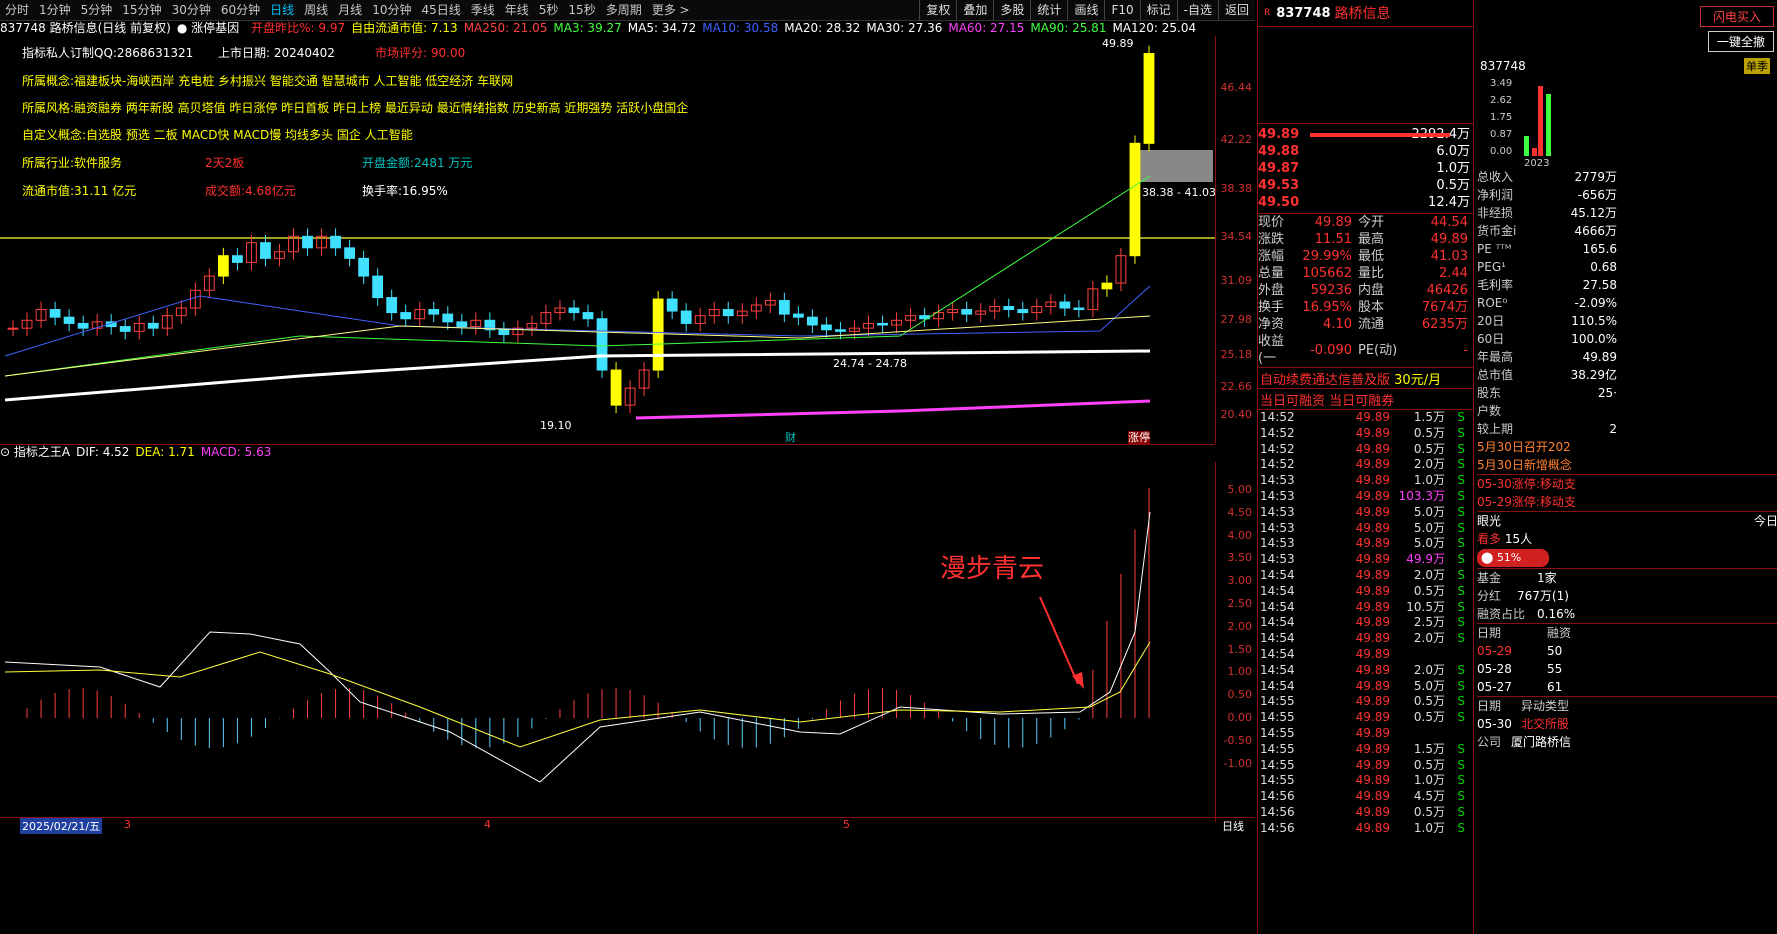  What do you see at coordinates (1765, 521) in the screenshot?
I see `eye-today: 今日` at bounding box center [1765, 521].